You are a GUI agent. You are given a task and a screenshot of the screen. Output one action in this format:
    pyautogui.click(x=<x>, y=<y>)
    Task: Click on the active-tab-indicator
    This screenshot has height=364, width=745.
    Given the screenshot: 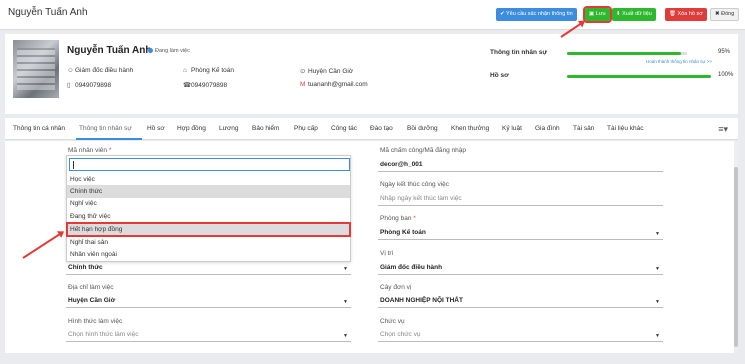 What is the action you would take?
    pyautogui.click(x=109, y=139)
    